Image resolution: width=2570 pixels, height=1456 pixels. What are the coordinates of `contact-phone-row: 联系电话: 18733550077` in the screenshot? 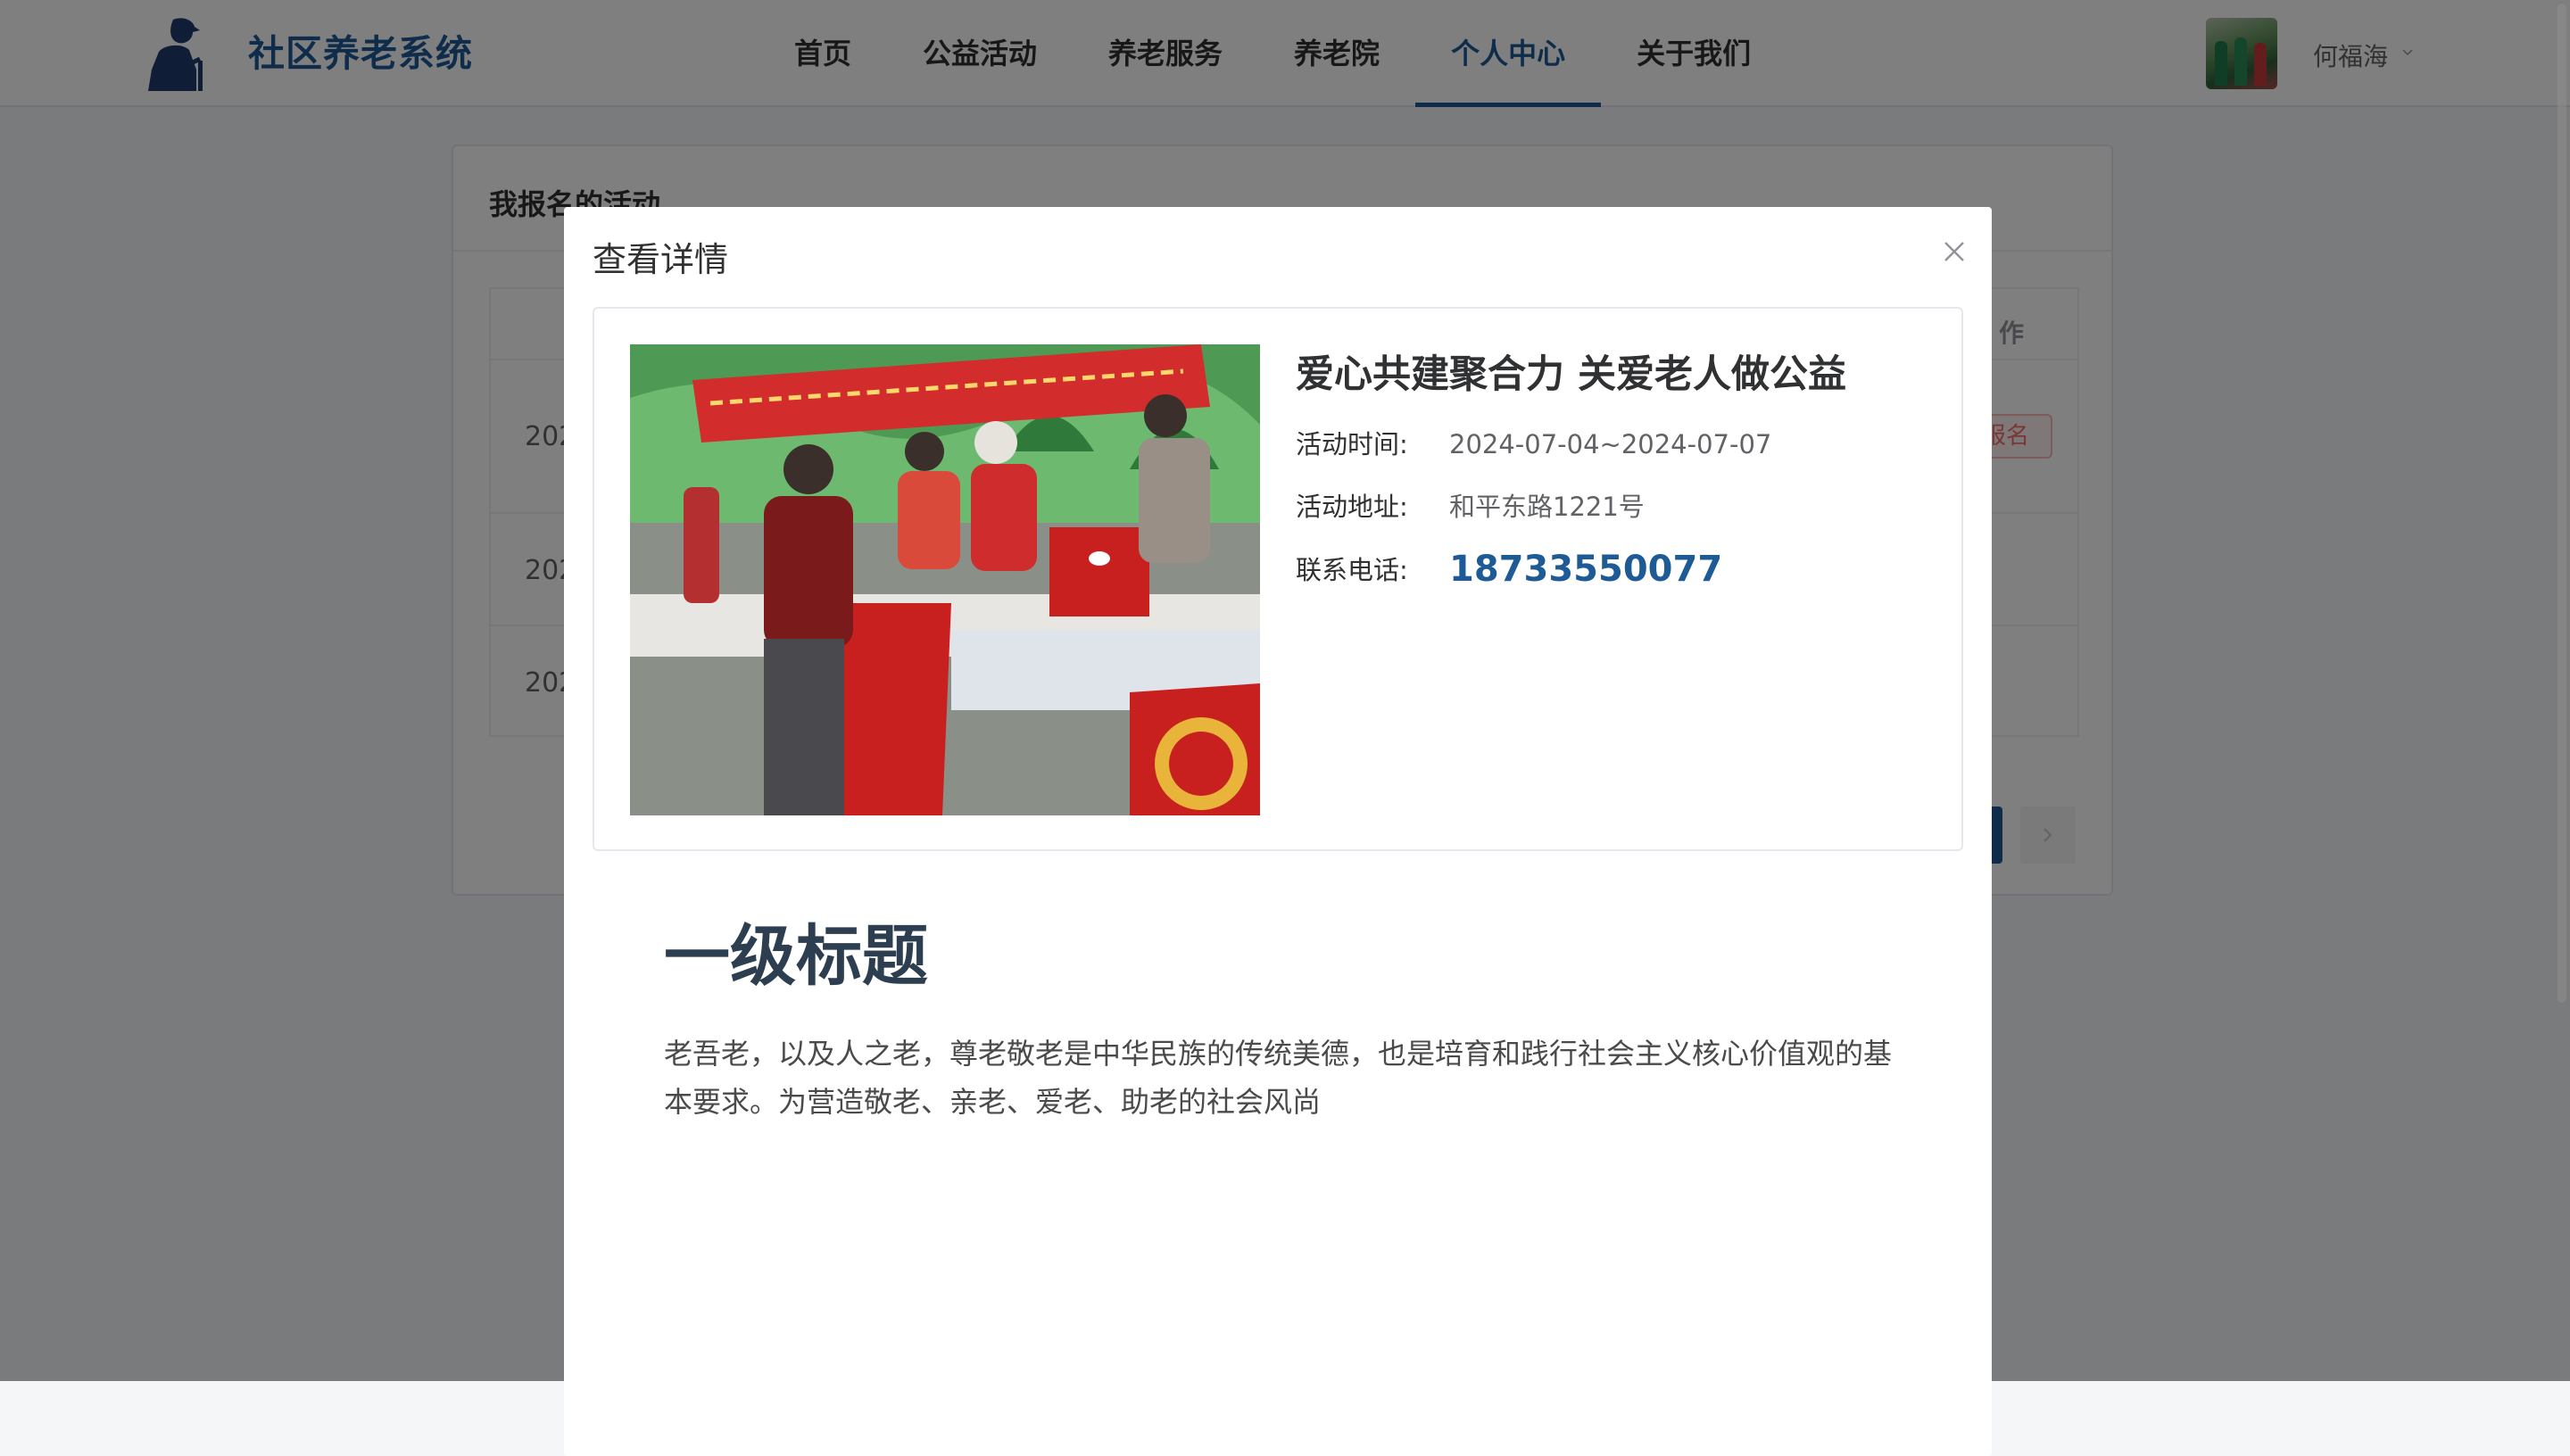 It's located at (1509, 570).